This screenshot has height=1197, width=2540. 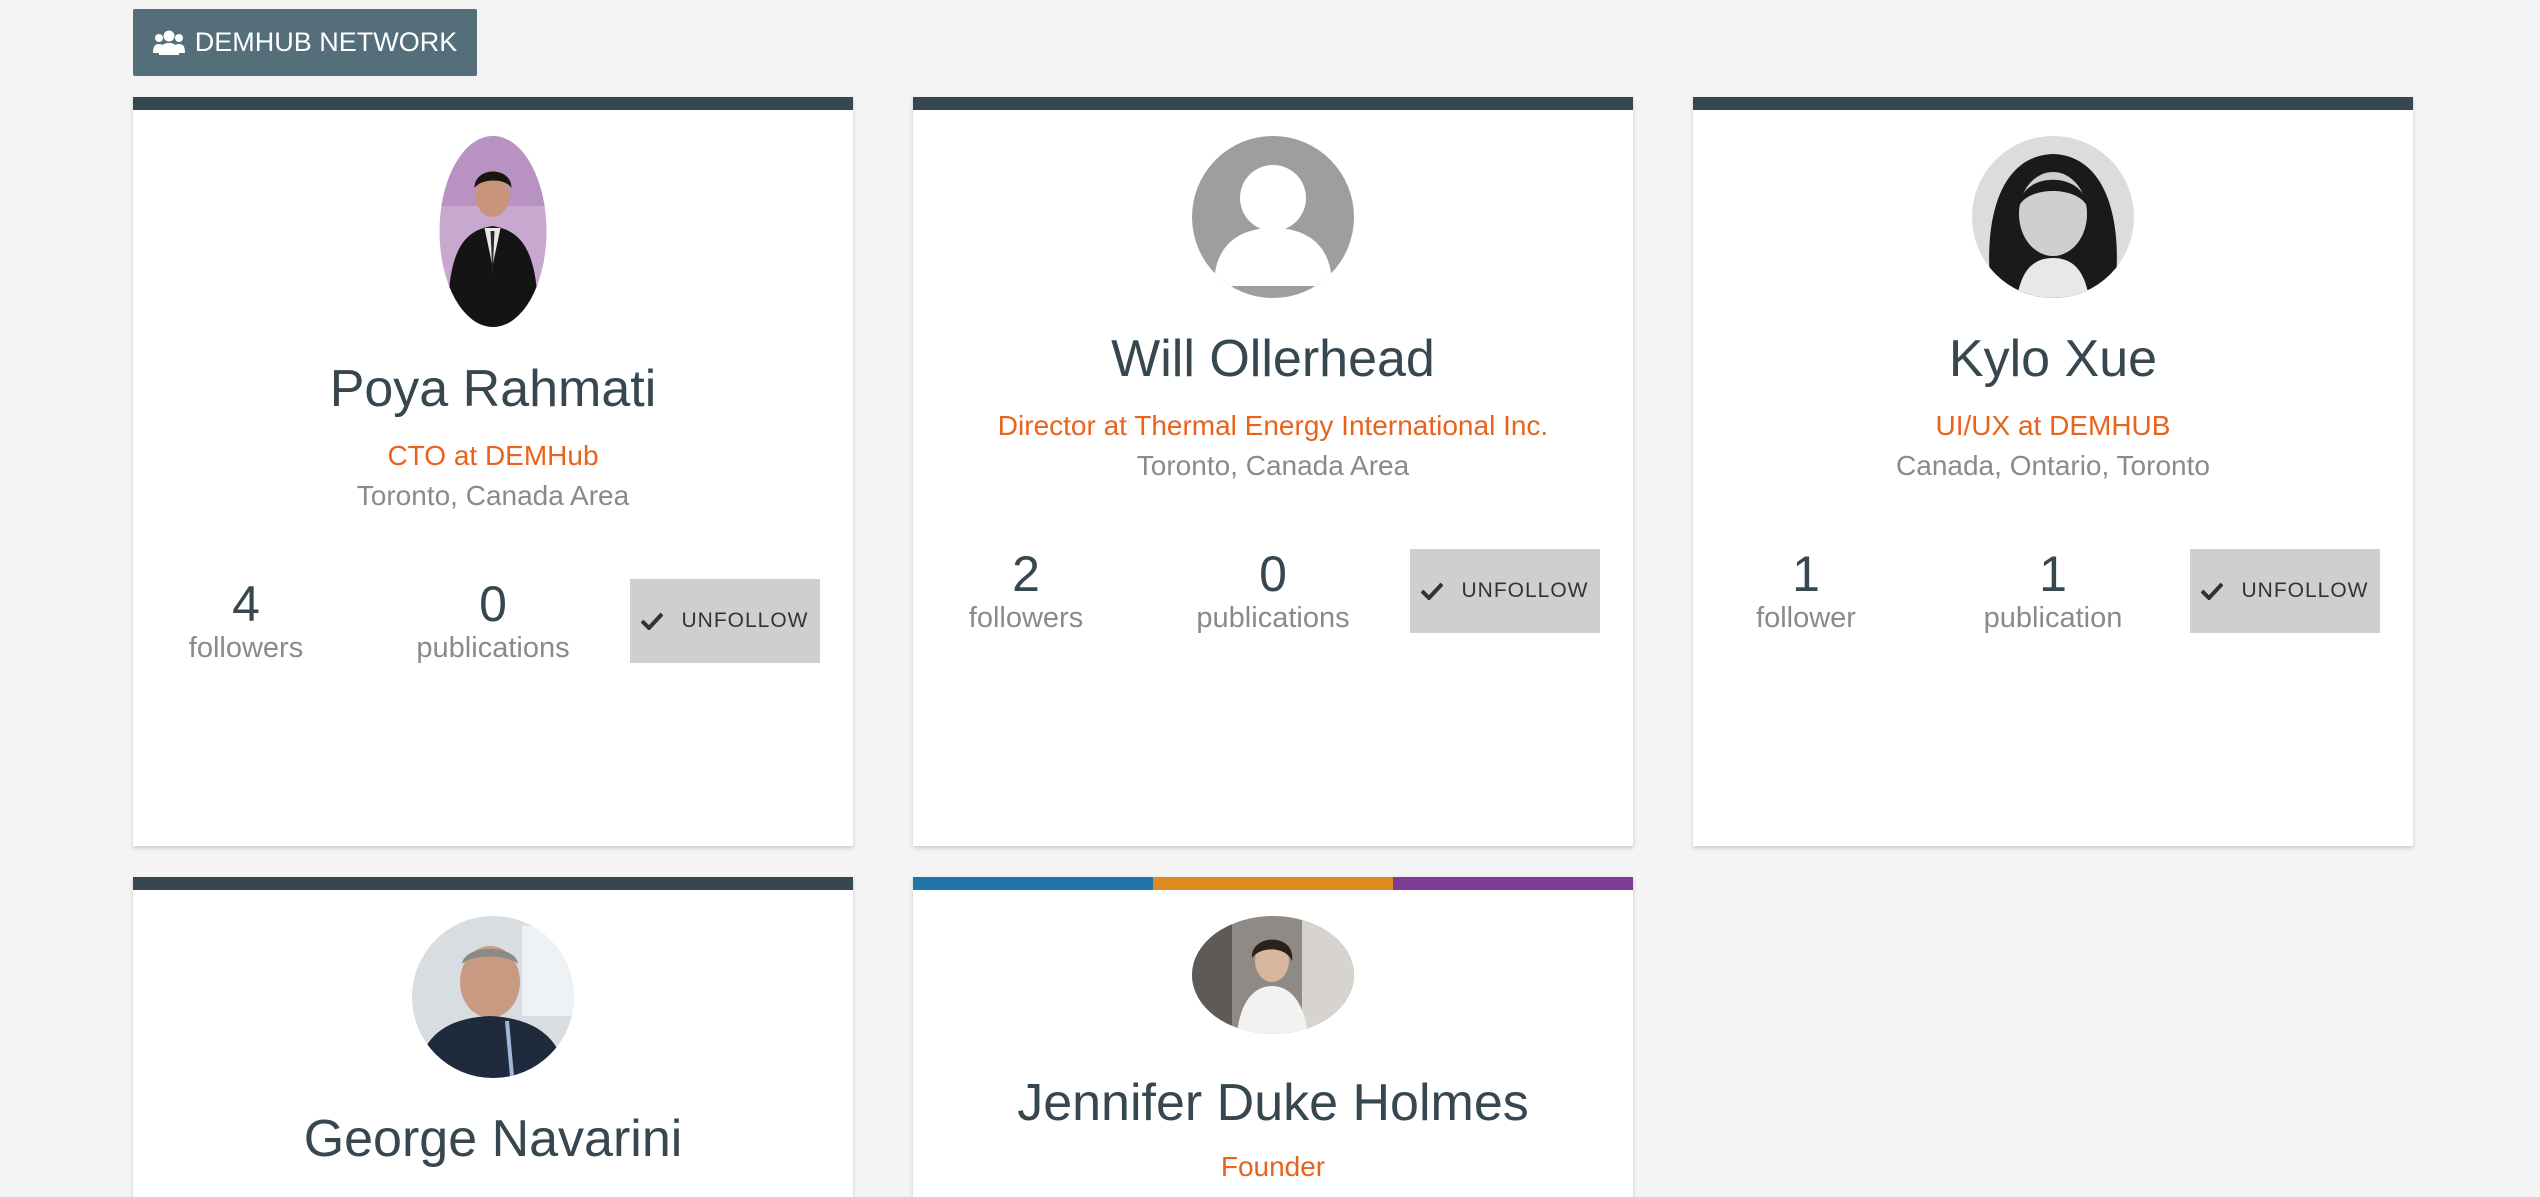 What do you see at coordinates (168, 42) in the screenshot?
I see `users-icon` at bounding box center [168, 42].